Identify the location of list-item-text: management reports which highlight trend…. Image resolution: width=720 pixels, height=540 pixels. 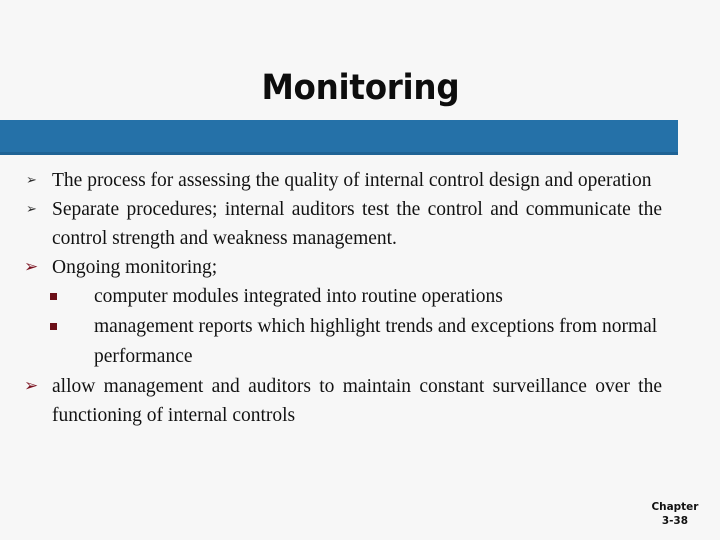
(376, 341).